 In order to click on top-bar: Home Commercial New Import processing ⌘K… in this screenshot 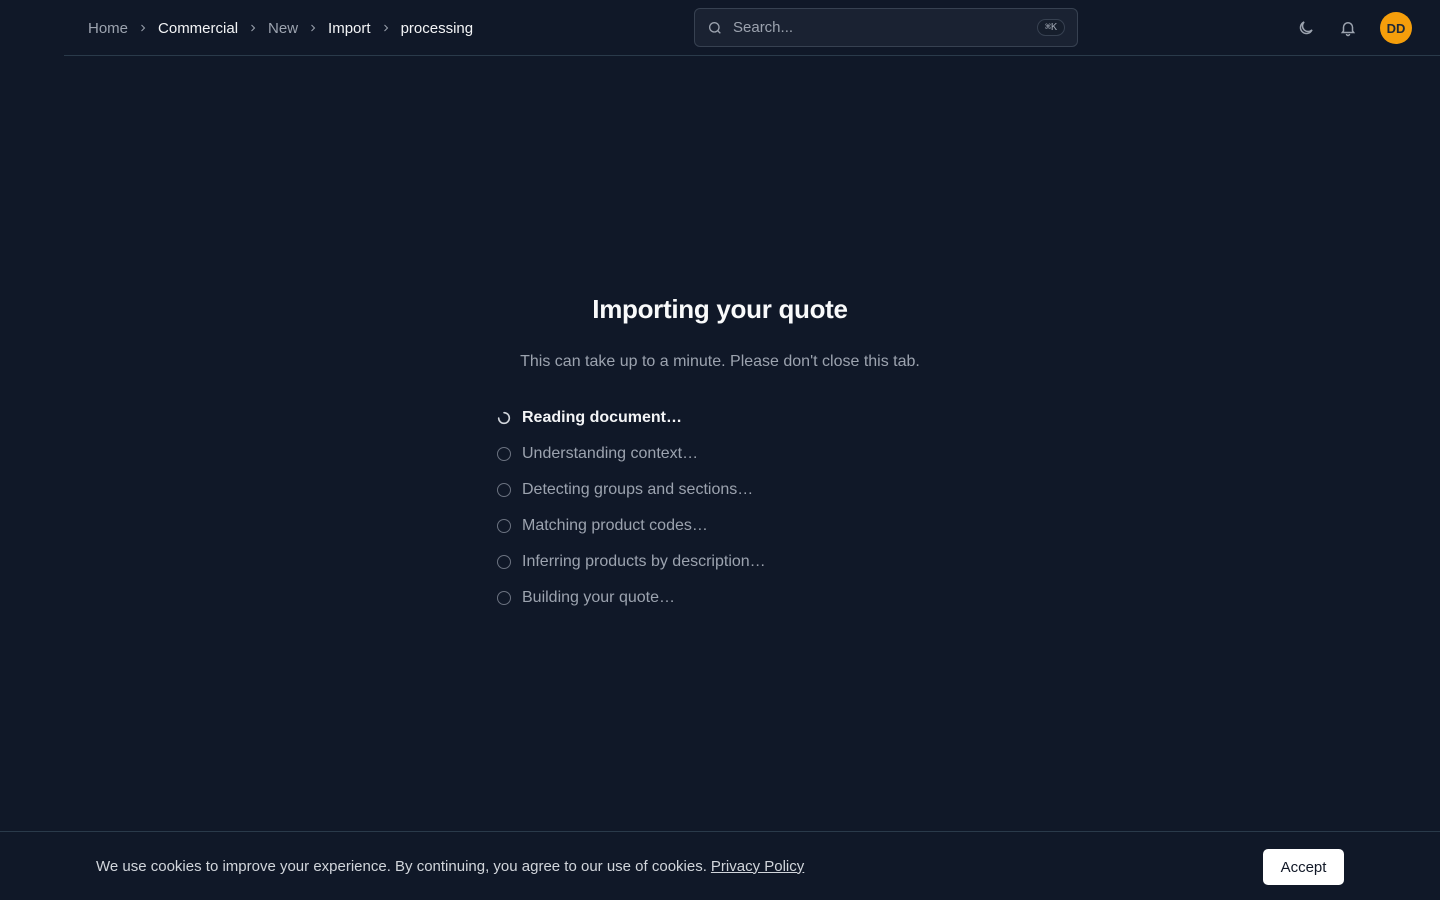, I will do `click(752, 28)`.